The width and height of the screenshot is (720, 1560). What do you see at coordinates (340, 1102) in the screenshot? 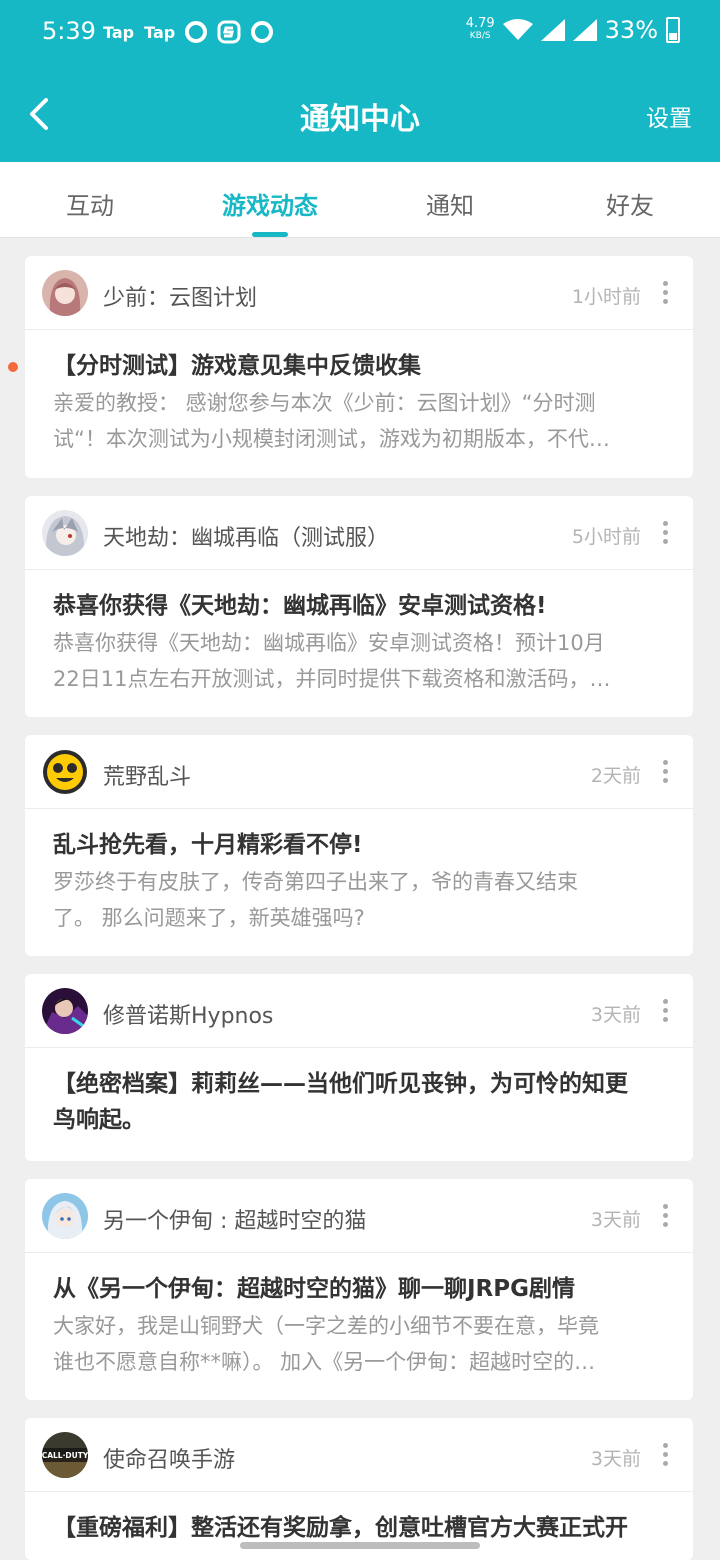
I see `notification-title: 【绝密档案】莉莉丝——当他们听见丧钟，为可怜的知更 鸟响起。` at bounding box center [340, 1102].